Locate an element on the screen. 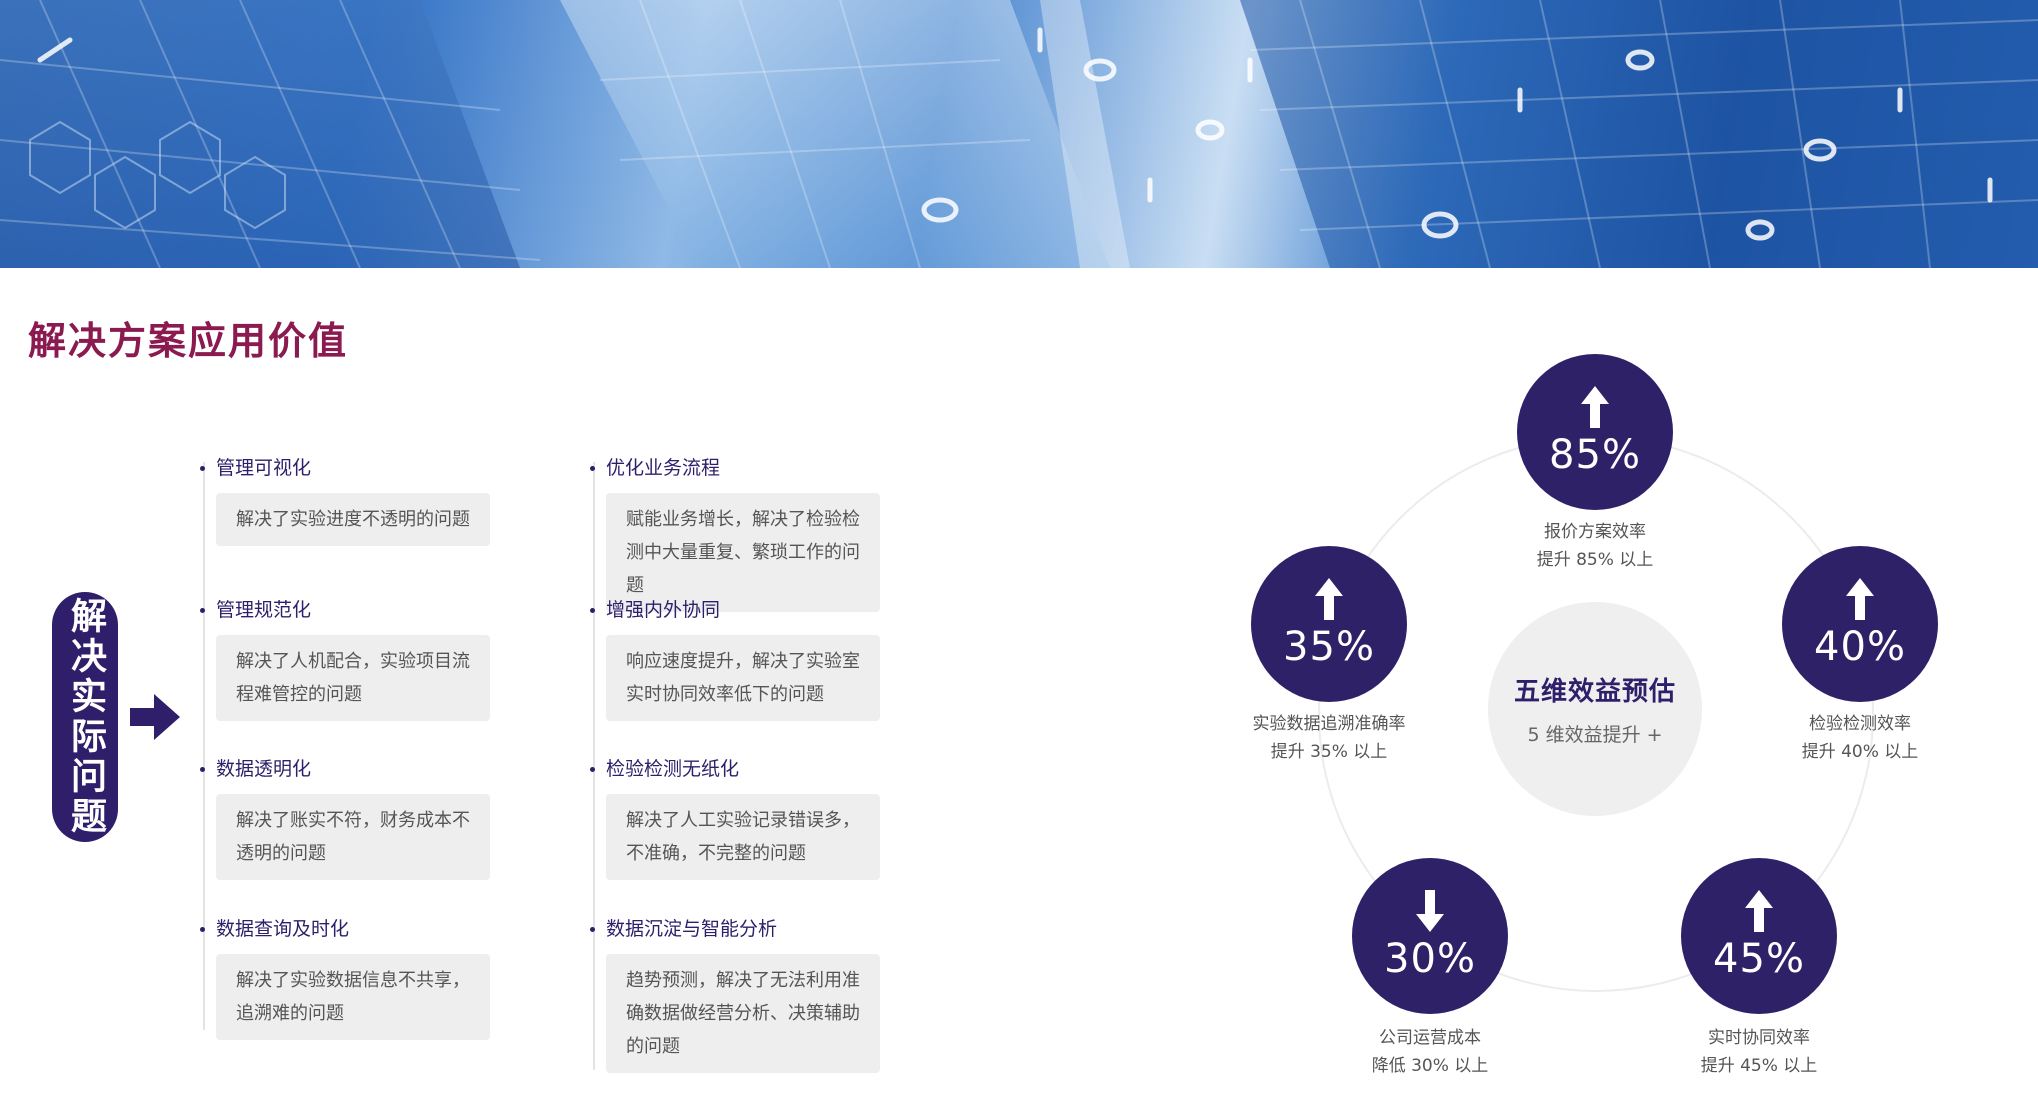 The height and width of the screenshot is (1097, 2038). item-description: 解决了实验数据信息不共享，追溯难的问题 is located at coordinates (353, 997).